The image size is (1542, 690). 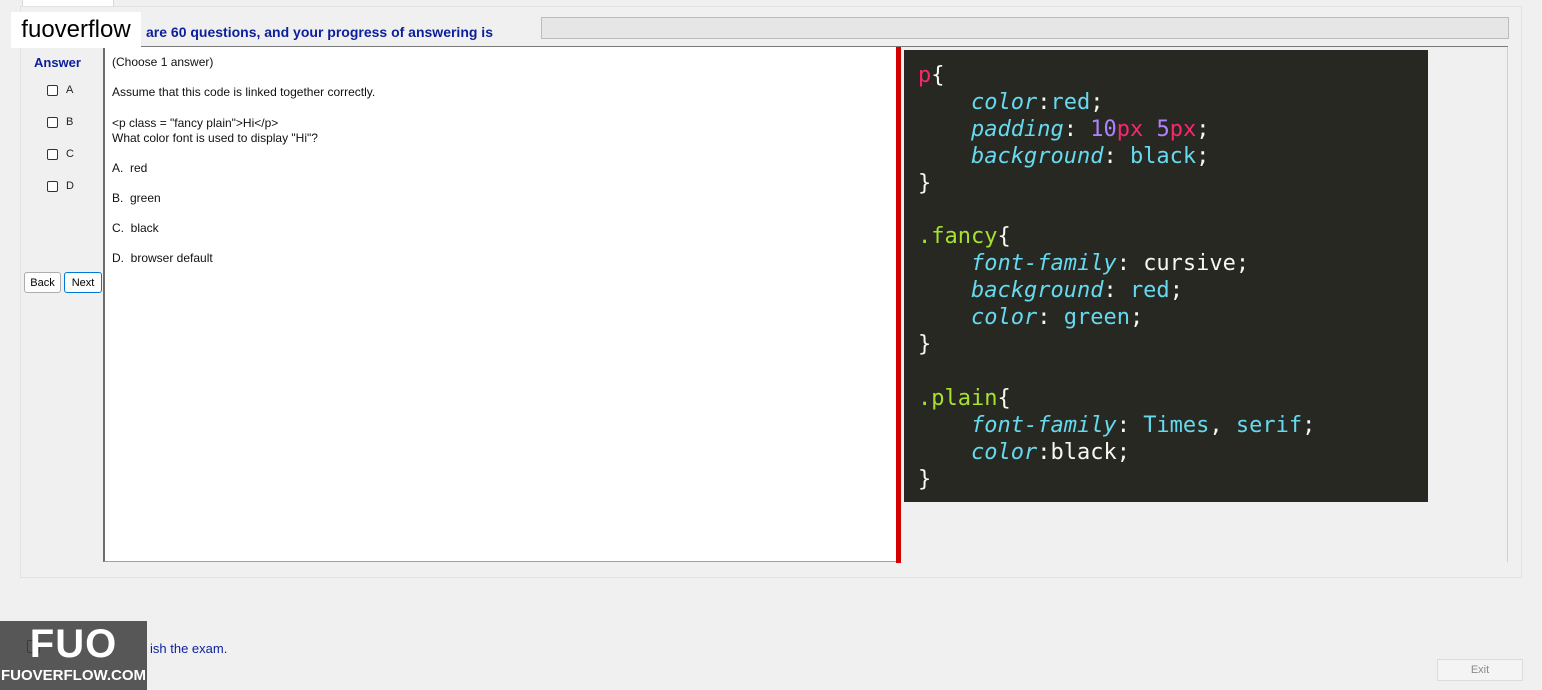 What do you see at coordinates (60, 122) in the screenshot?
I see `option-b: B` at bounding box center [60, 122].